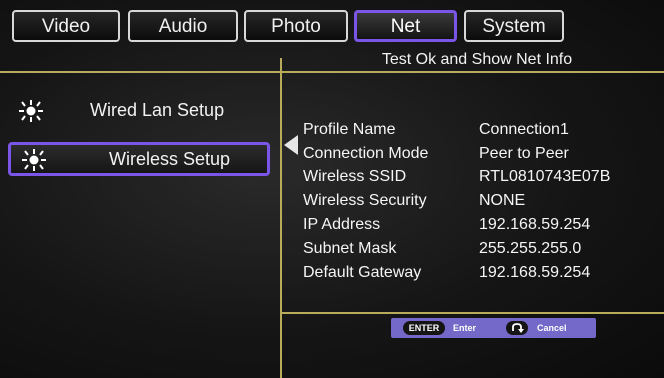  Describe the element at coordinates (473, 313) in the screenshot. I see `bottom-divider` at that location.